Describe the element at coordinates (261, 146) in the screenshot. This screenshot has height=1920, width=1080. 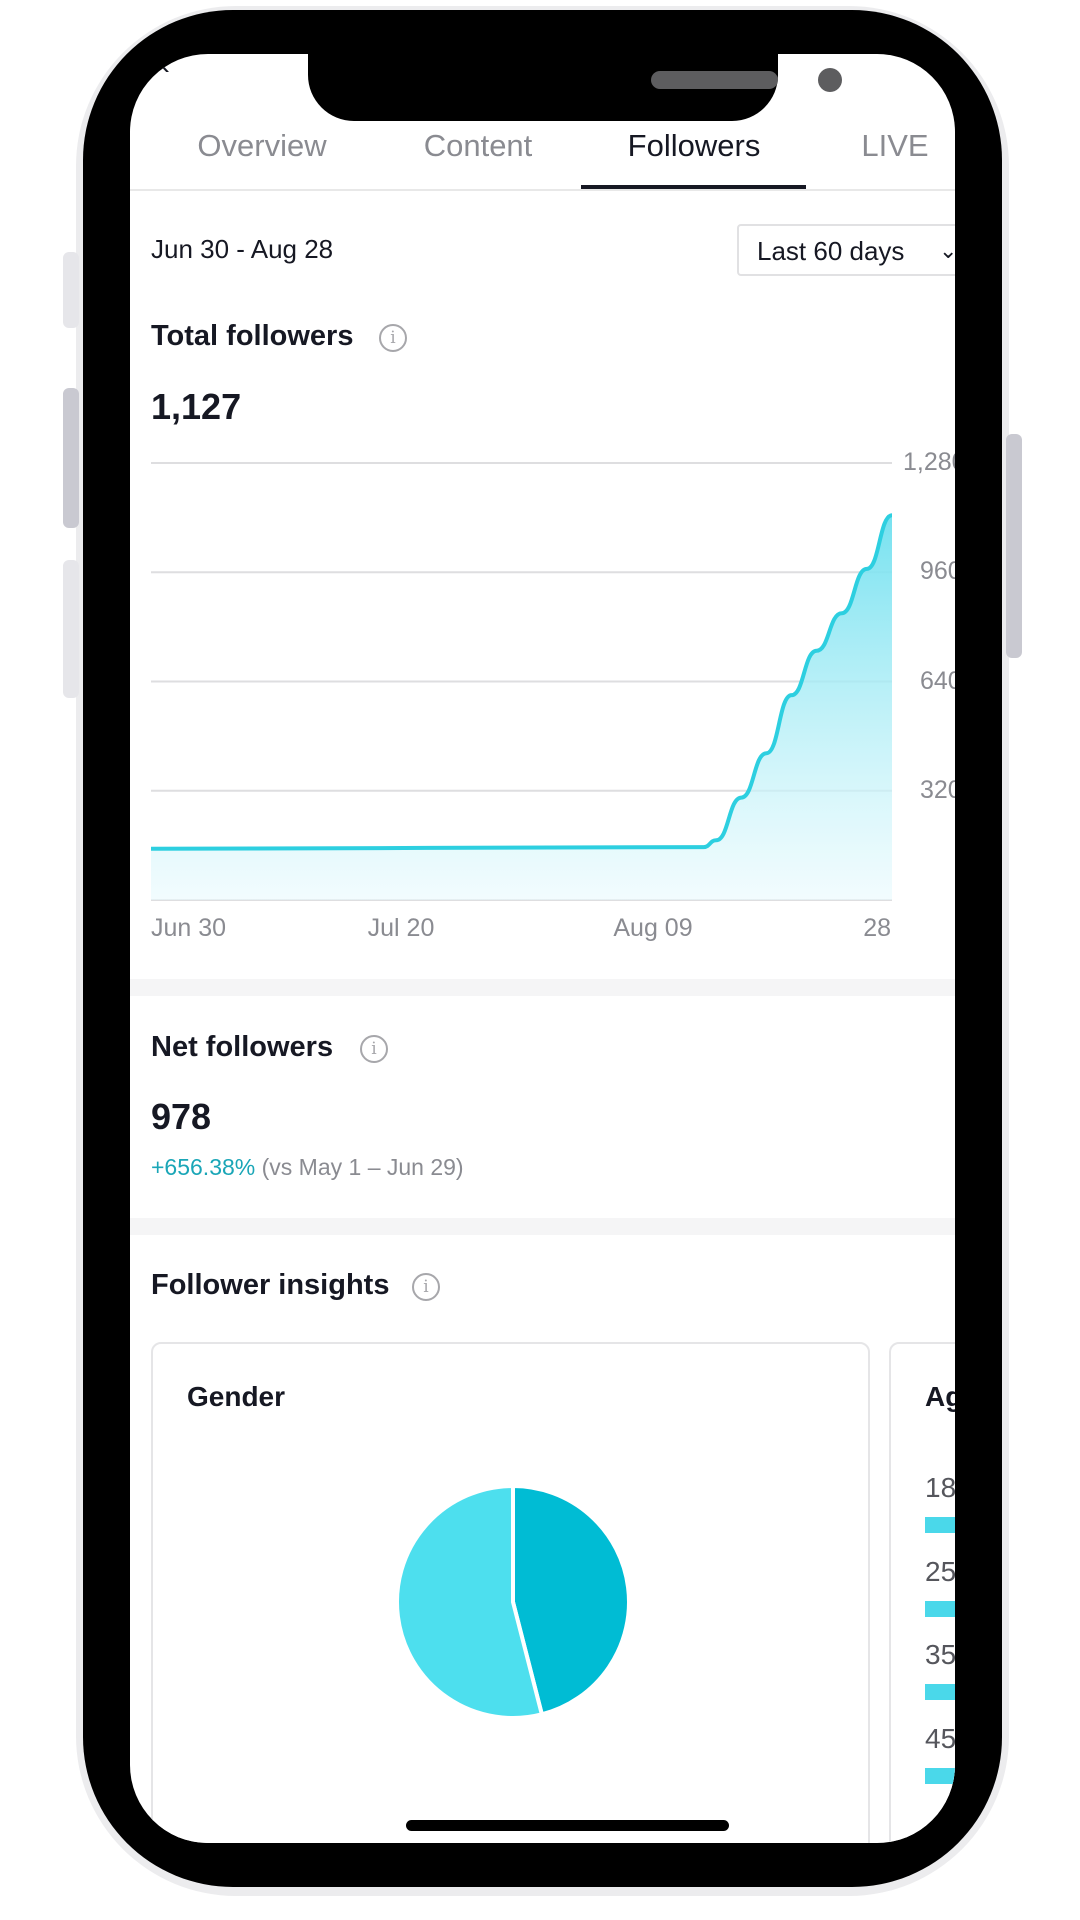
I see `tab-overview: Overview` at that location.